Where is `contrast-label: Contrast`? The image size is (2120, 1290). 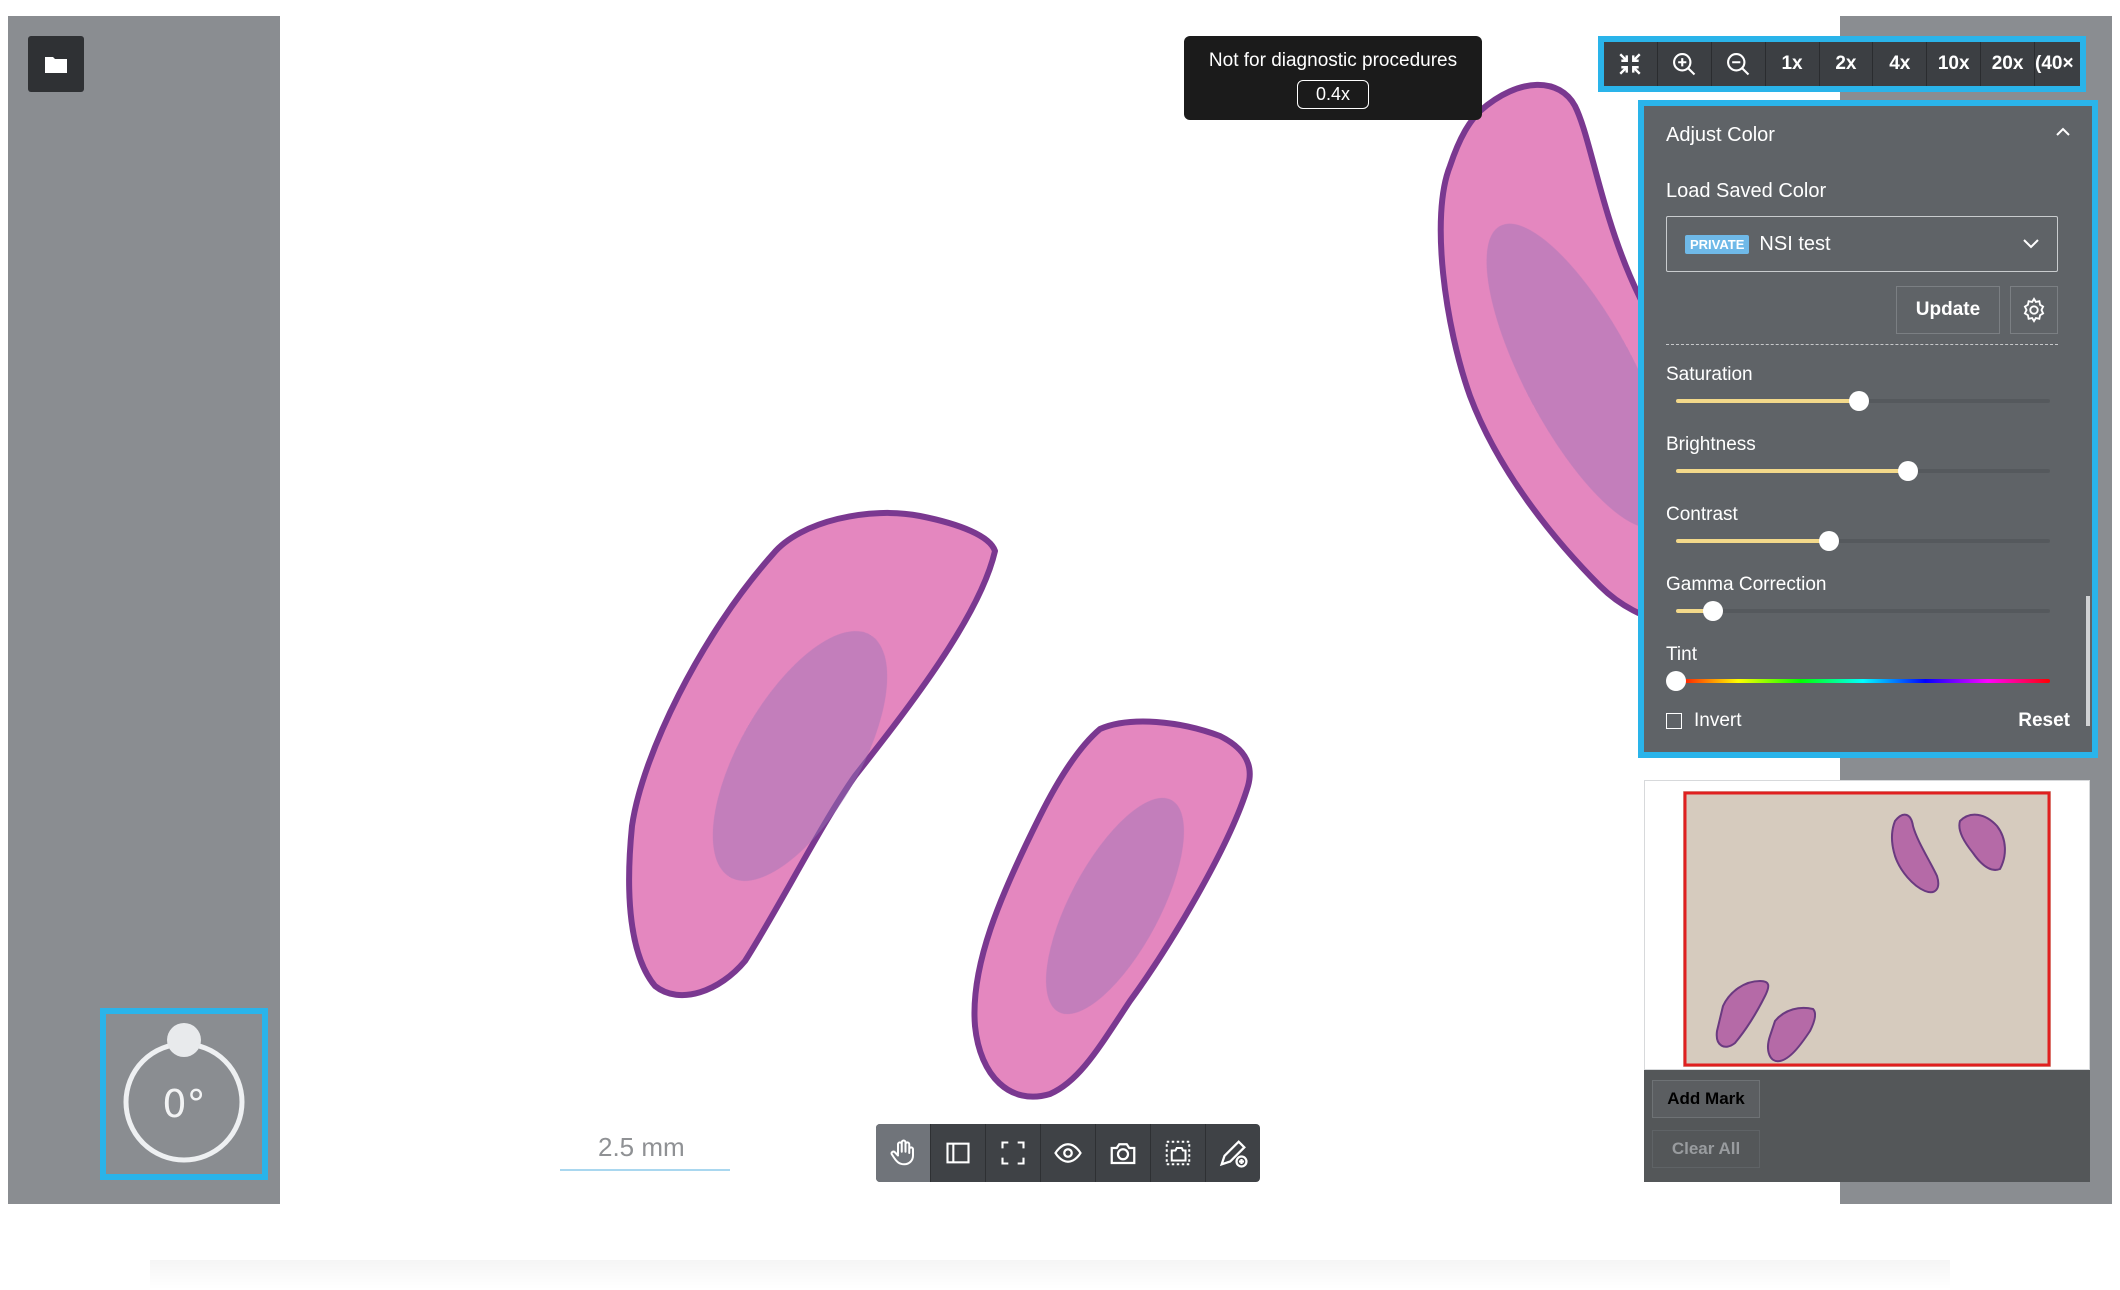 contrast-label: Contrast is located at coordinates (1702, 514).